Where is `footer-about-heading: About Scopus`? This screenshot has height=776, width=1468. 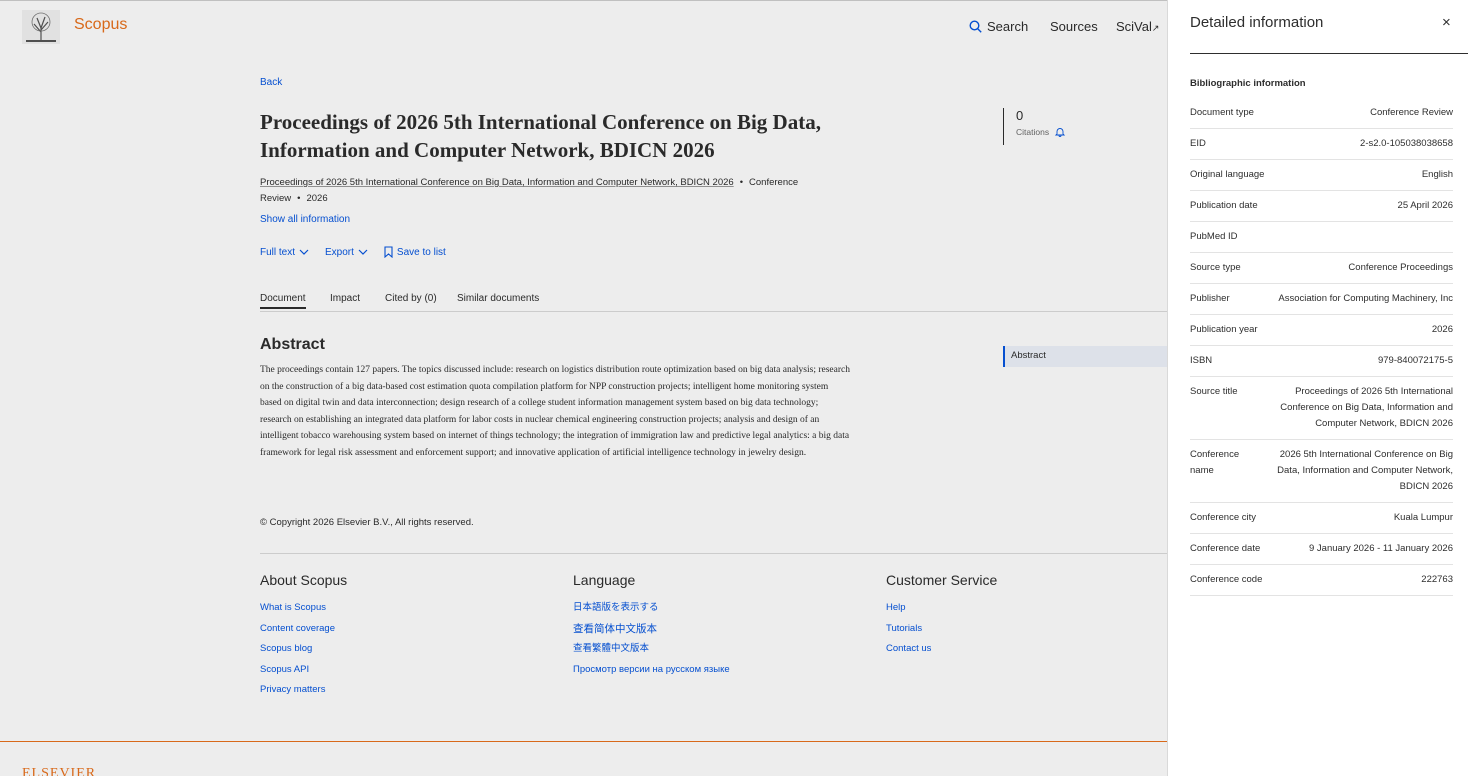 footer-about-heading: About Scopus is located at coordinates (304, 580).